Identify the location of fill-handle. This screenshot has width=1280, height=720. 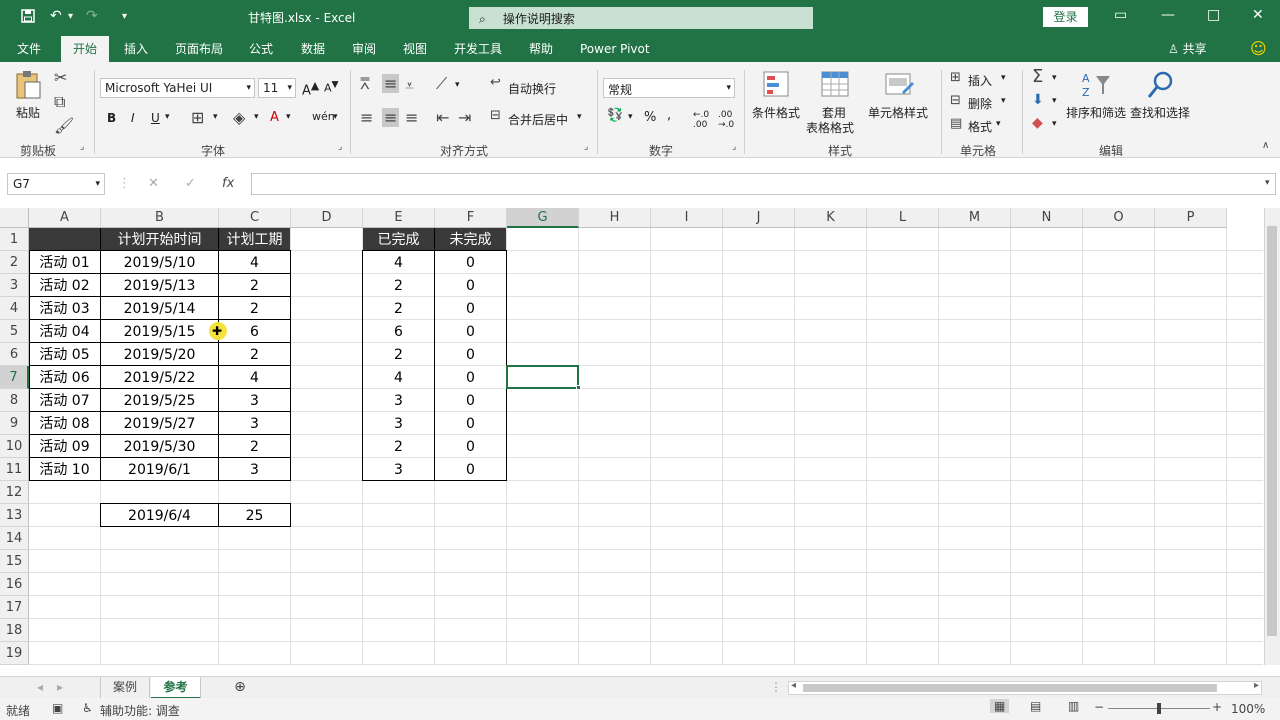
(578, 387).